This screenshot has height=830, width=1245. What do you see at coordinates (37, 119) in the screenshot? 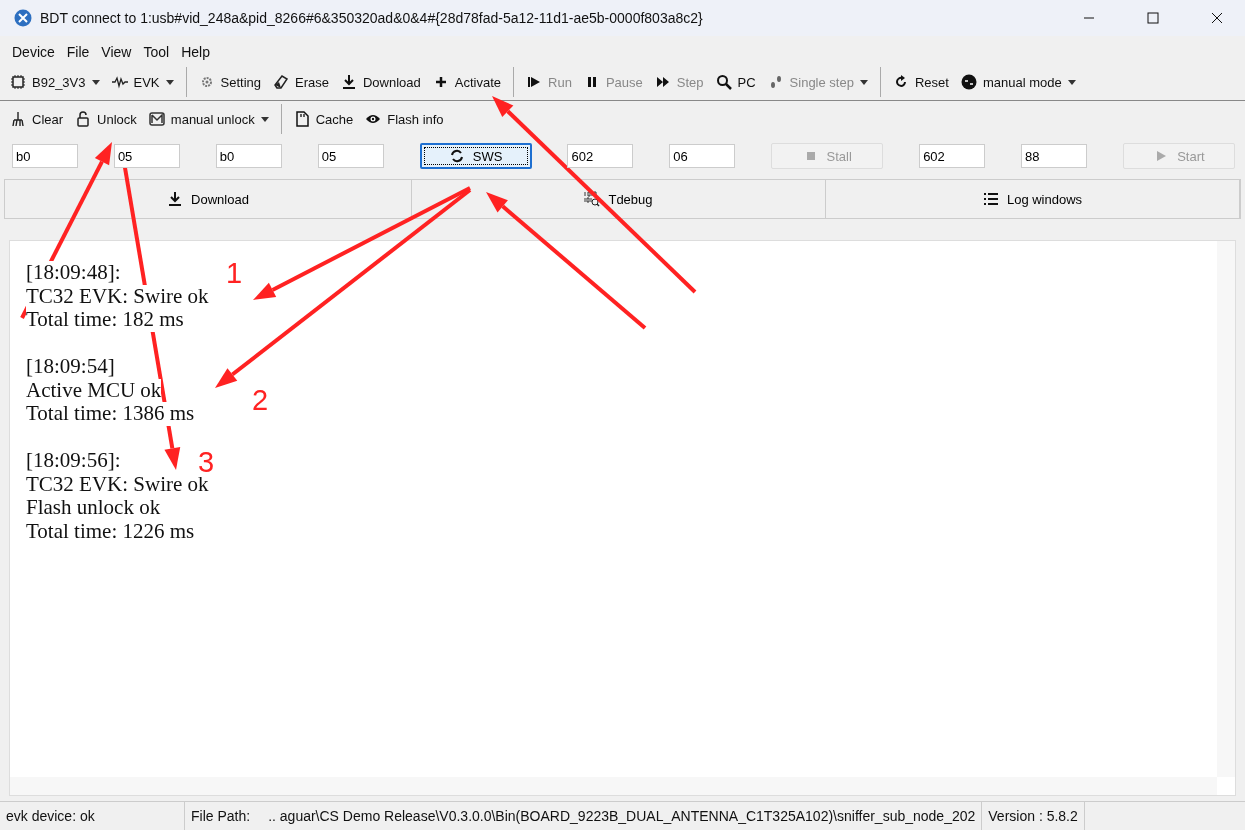
I see `toolbar-button: Clear` at bounding box center [37, 119].